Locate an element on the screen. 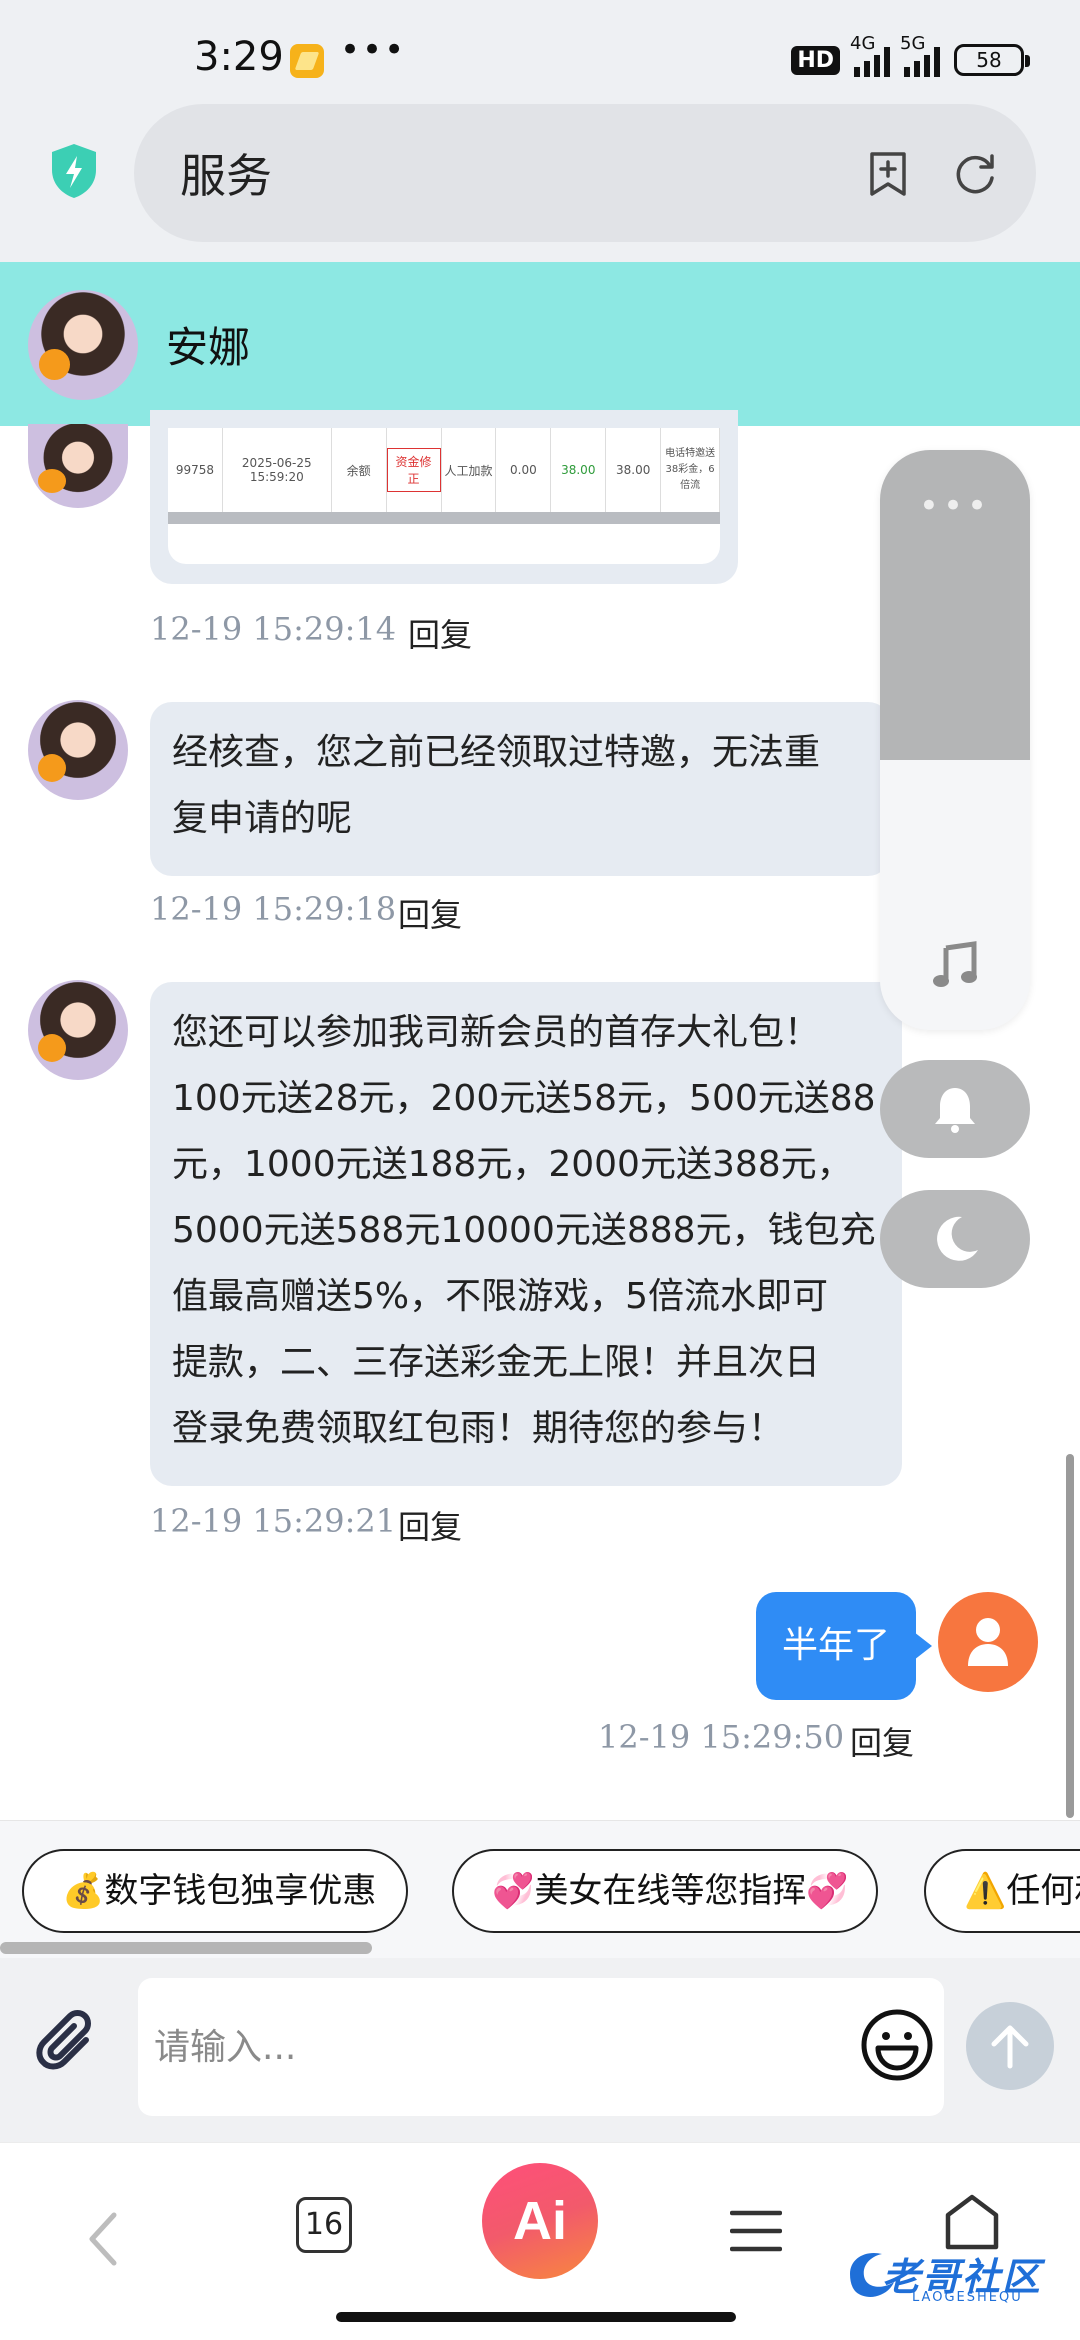 The width and height of the screenshot is (1080, 2340). message-time: 12-19 15:29:18 is located at coordinates (273, 909).